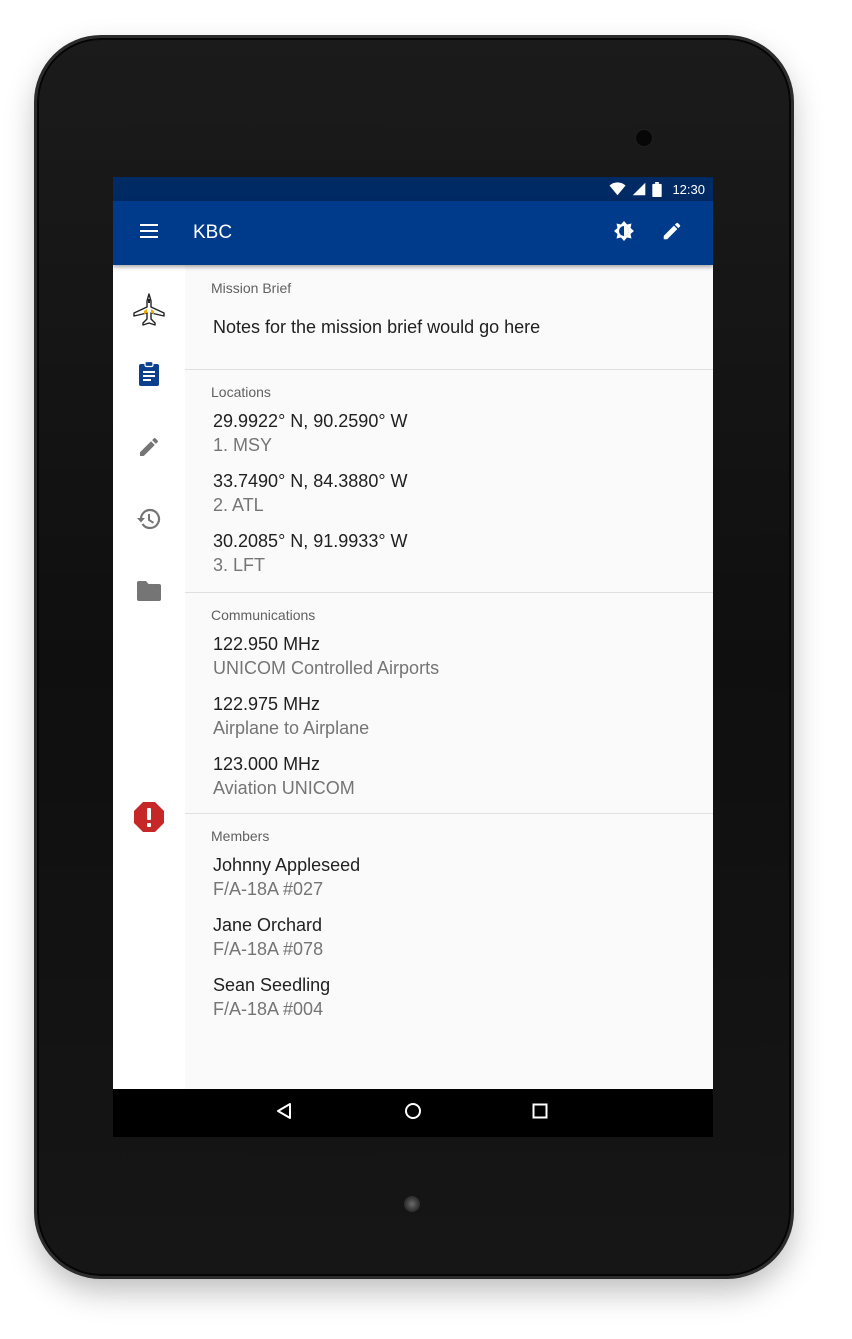  What do you see at coordinates (251, 288) in the screenshot?
I see `section-label: Mission Brief` at bounding box center [251, 288].